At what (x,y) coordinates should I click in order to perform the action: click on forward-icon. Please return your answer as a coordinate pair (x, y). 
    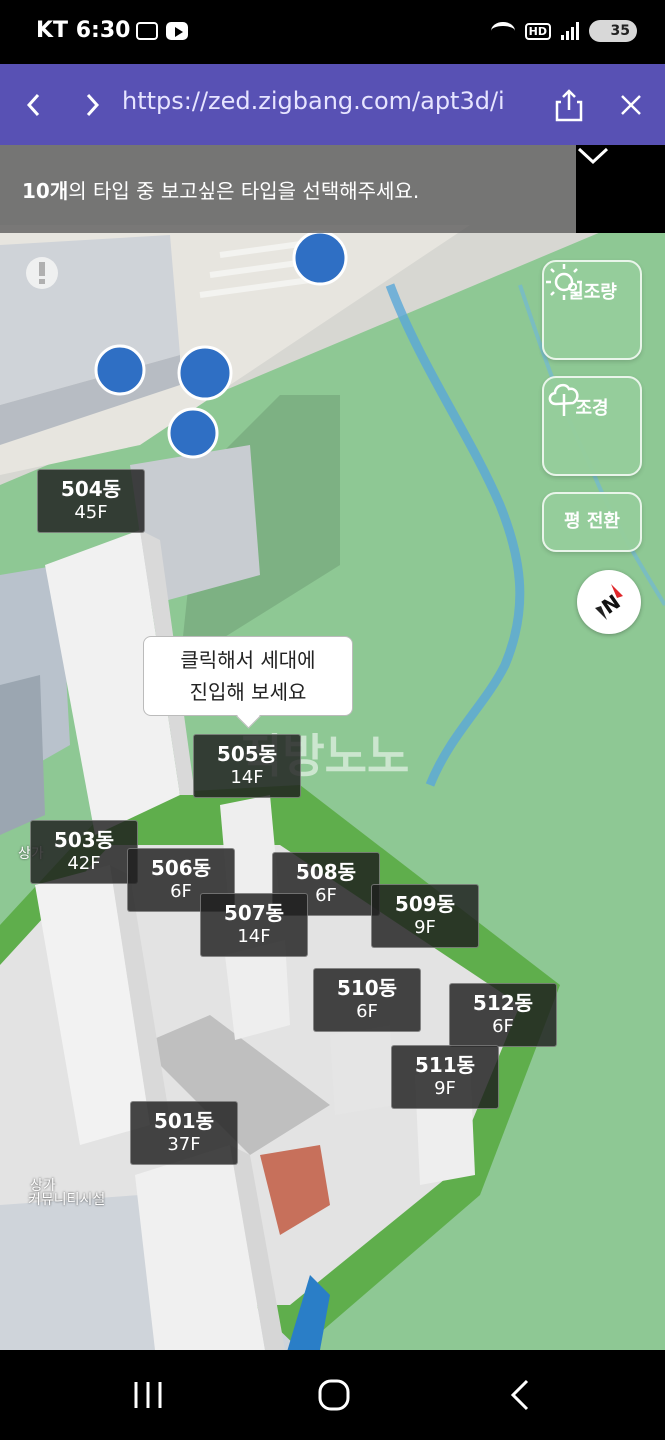
    Looking at the image, I should click on (93, 104).